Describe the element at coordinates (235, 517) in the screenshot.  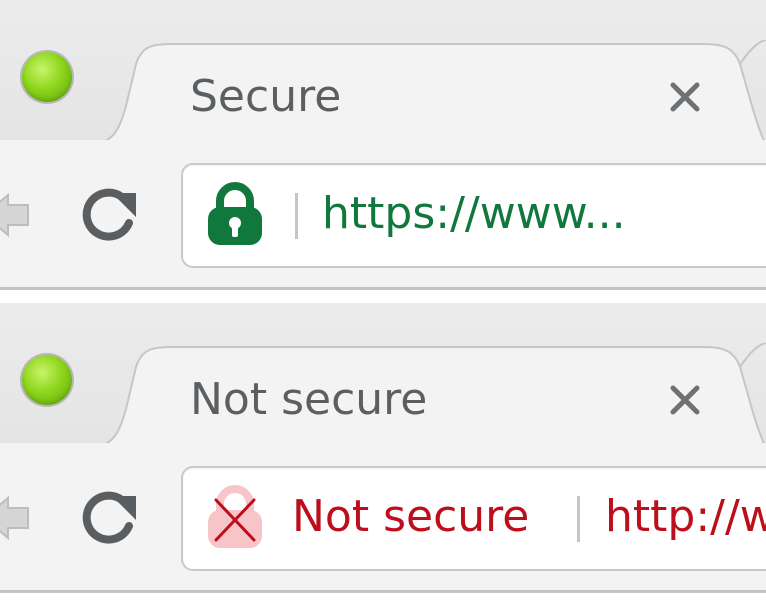
I see `broken-lock-icon` at that location.